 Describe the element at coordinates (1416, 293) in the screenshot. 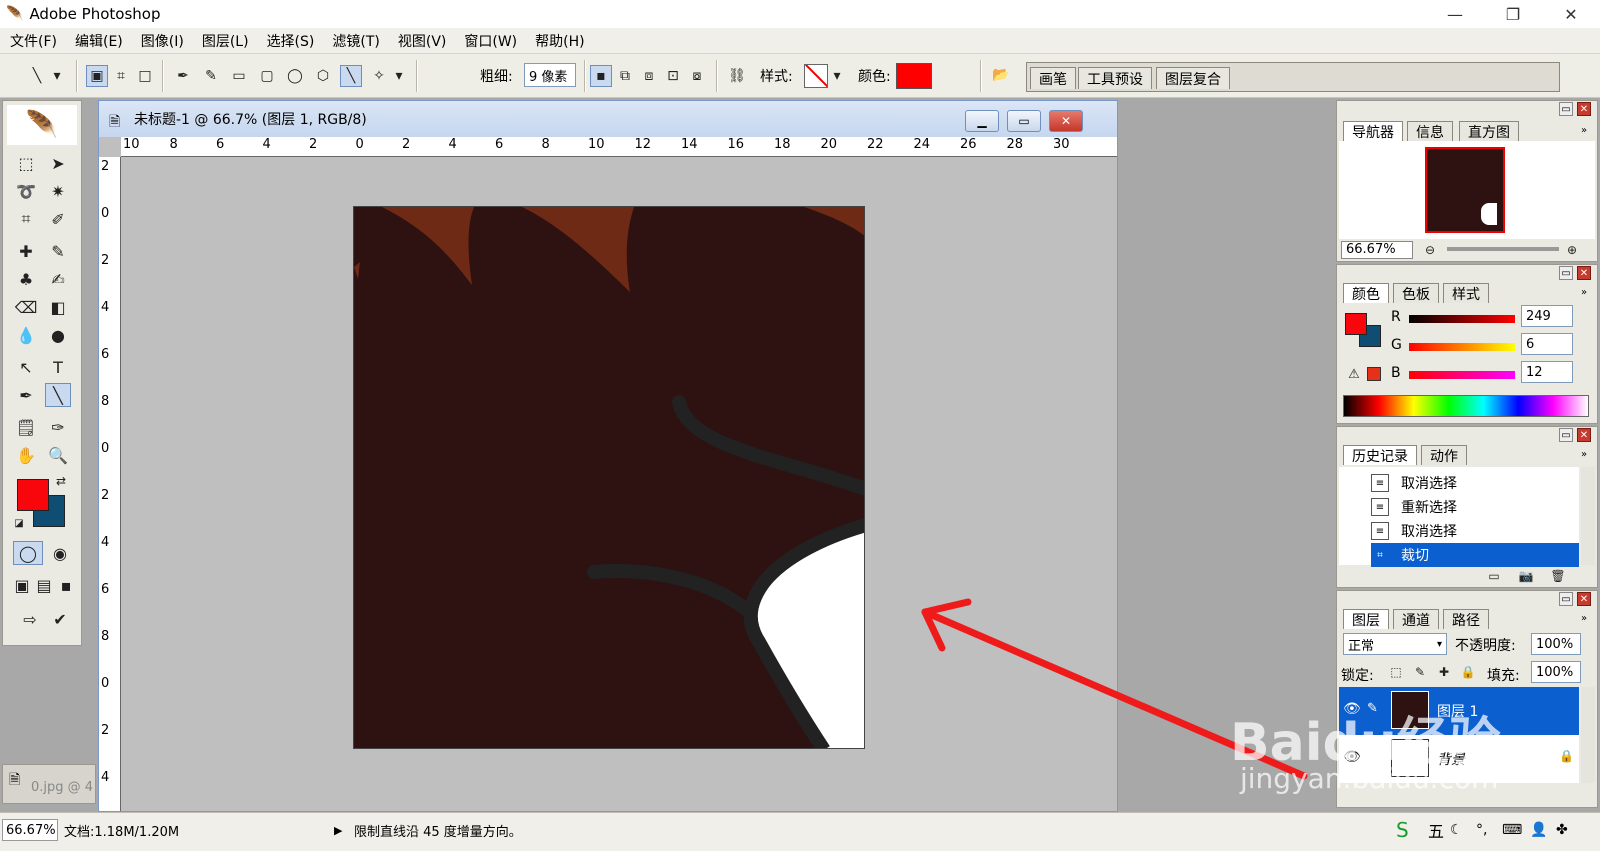

I see `tab-swatches: 色板` at that location.